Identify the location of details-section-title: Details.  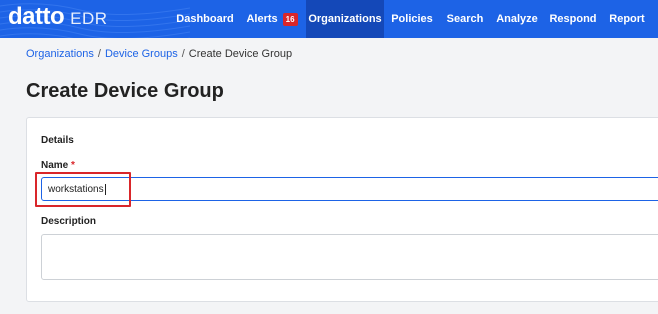
(57, 140).